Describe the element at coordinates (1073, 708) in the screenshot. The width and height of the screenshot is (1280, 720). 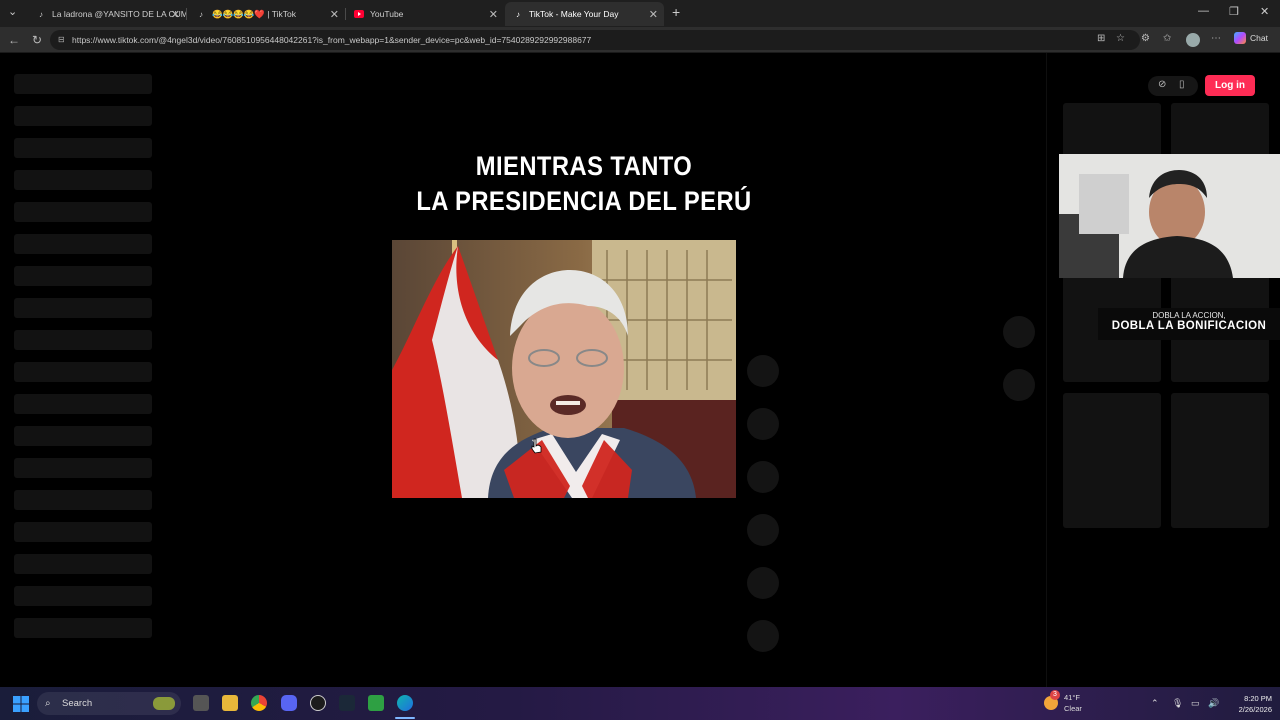
I see `weather-condition: Clear` at that location.